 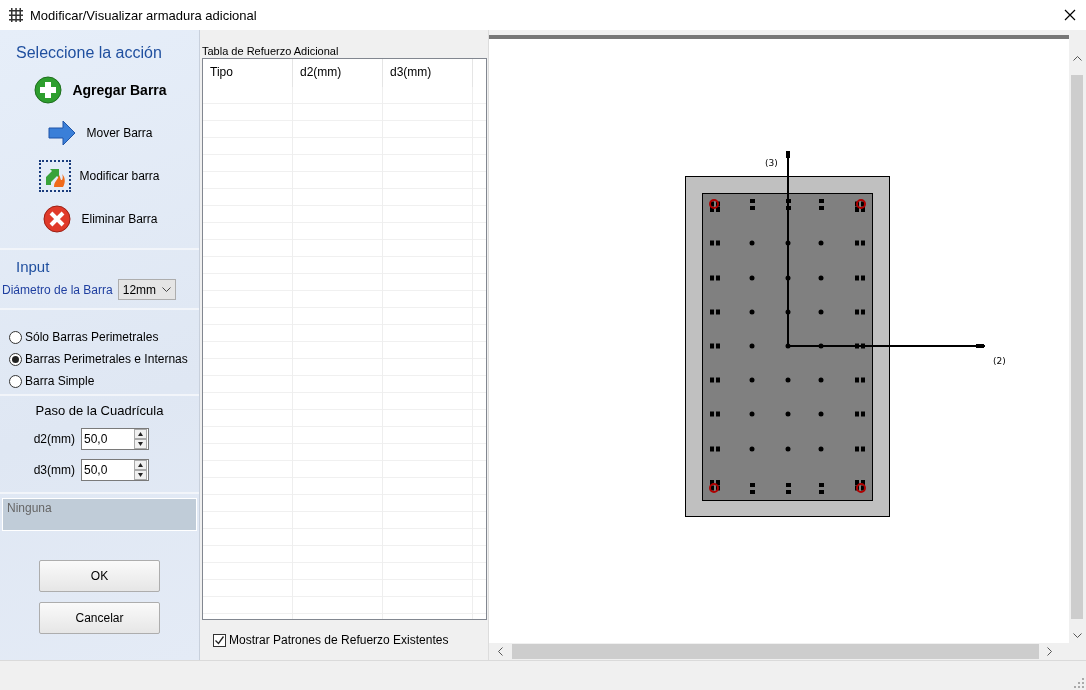 What do you see at coordinates (57, 218) in the screenshot?
I see `delete-icon` at bounding box center [57, 218].